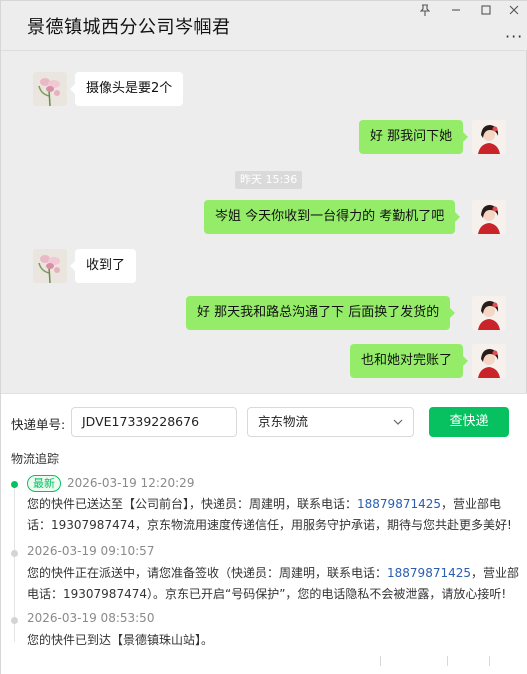  I want to click on message-bubble-sent: 岑姐 今天你收到一台得力的 考勤机了吧, so click(332, 217).